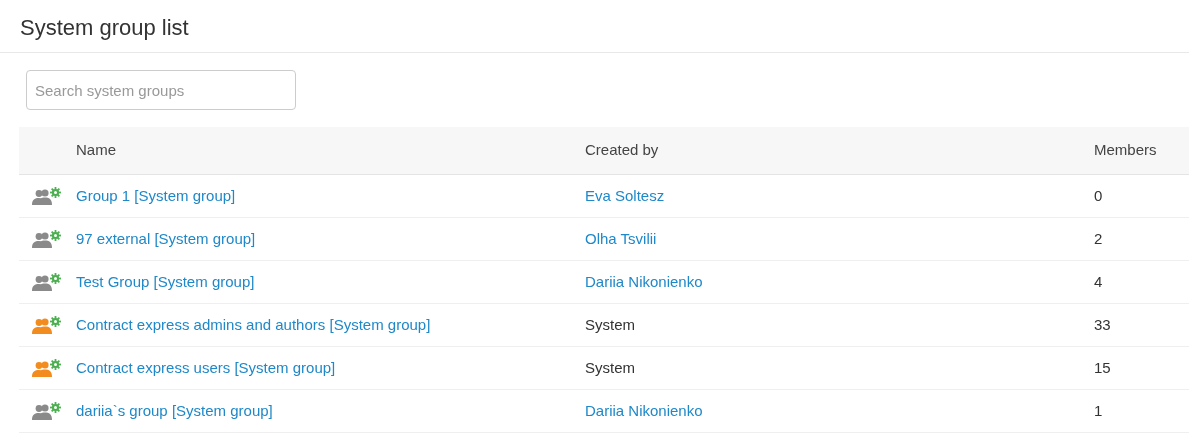 This screenshot has width=1189, height=435. What do you see at coordinates (1098, 410) in the screenshot?
I see `members-count: 1` at bounding box center [1098, 410].